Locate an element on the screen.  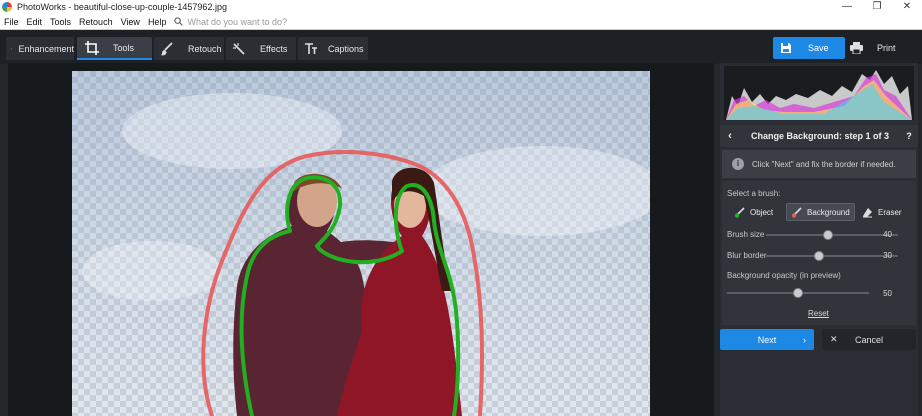
tab-tools: Tools is located at coordinates (114, 48).